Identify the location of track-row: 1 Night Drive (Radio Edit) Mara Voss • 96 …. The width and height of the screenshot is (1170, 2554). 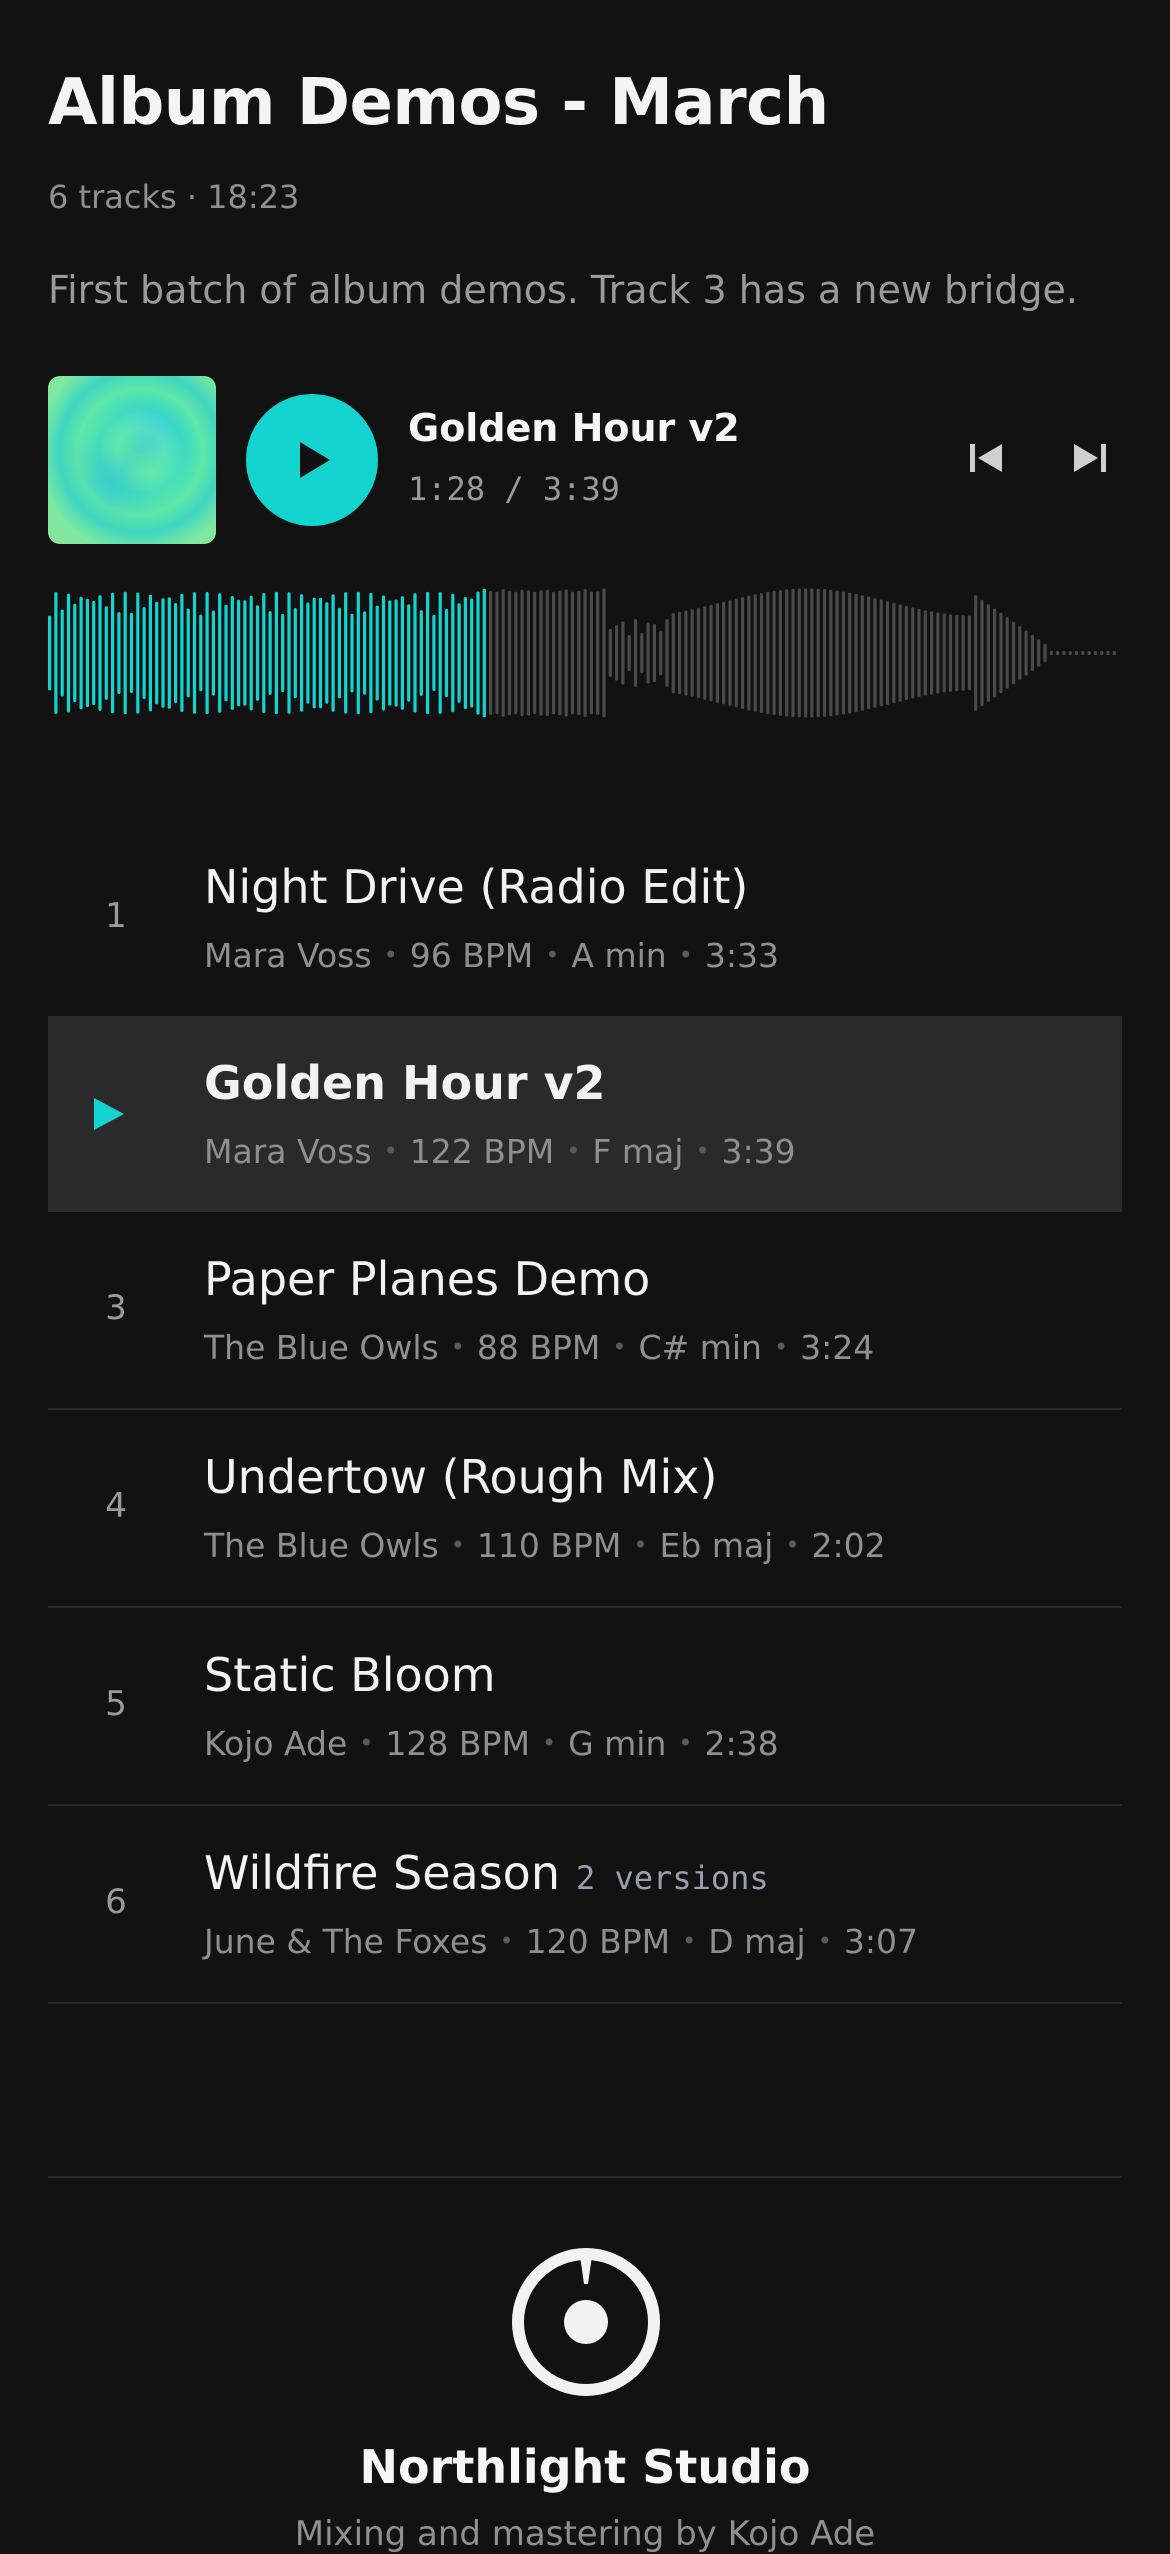
(585, 918).